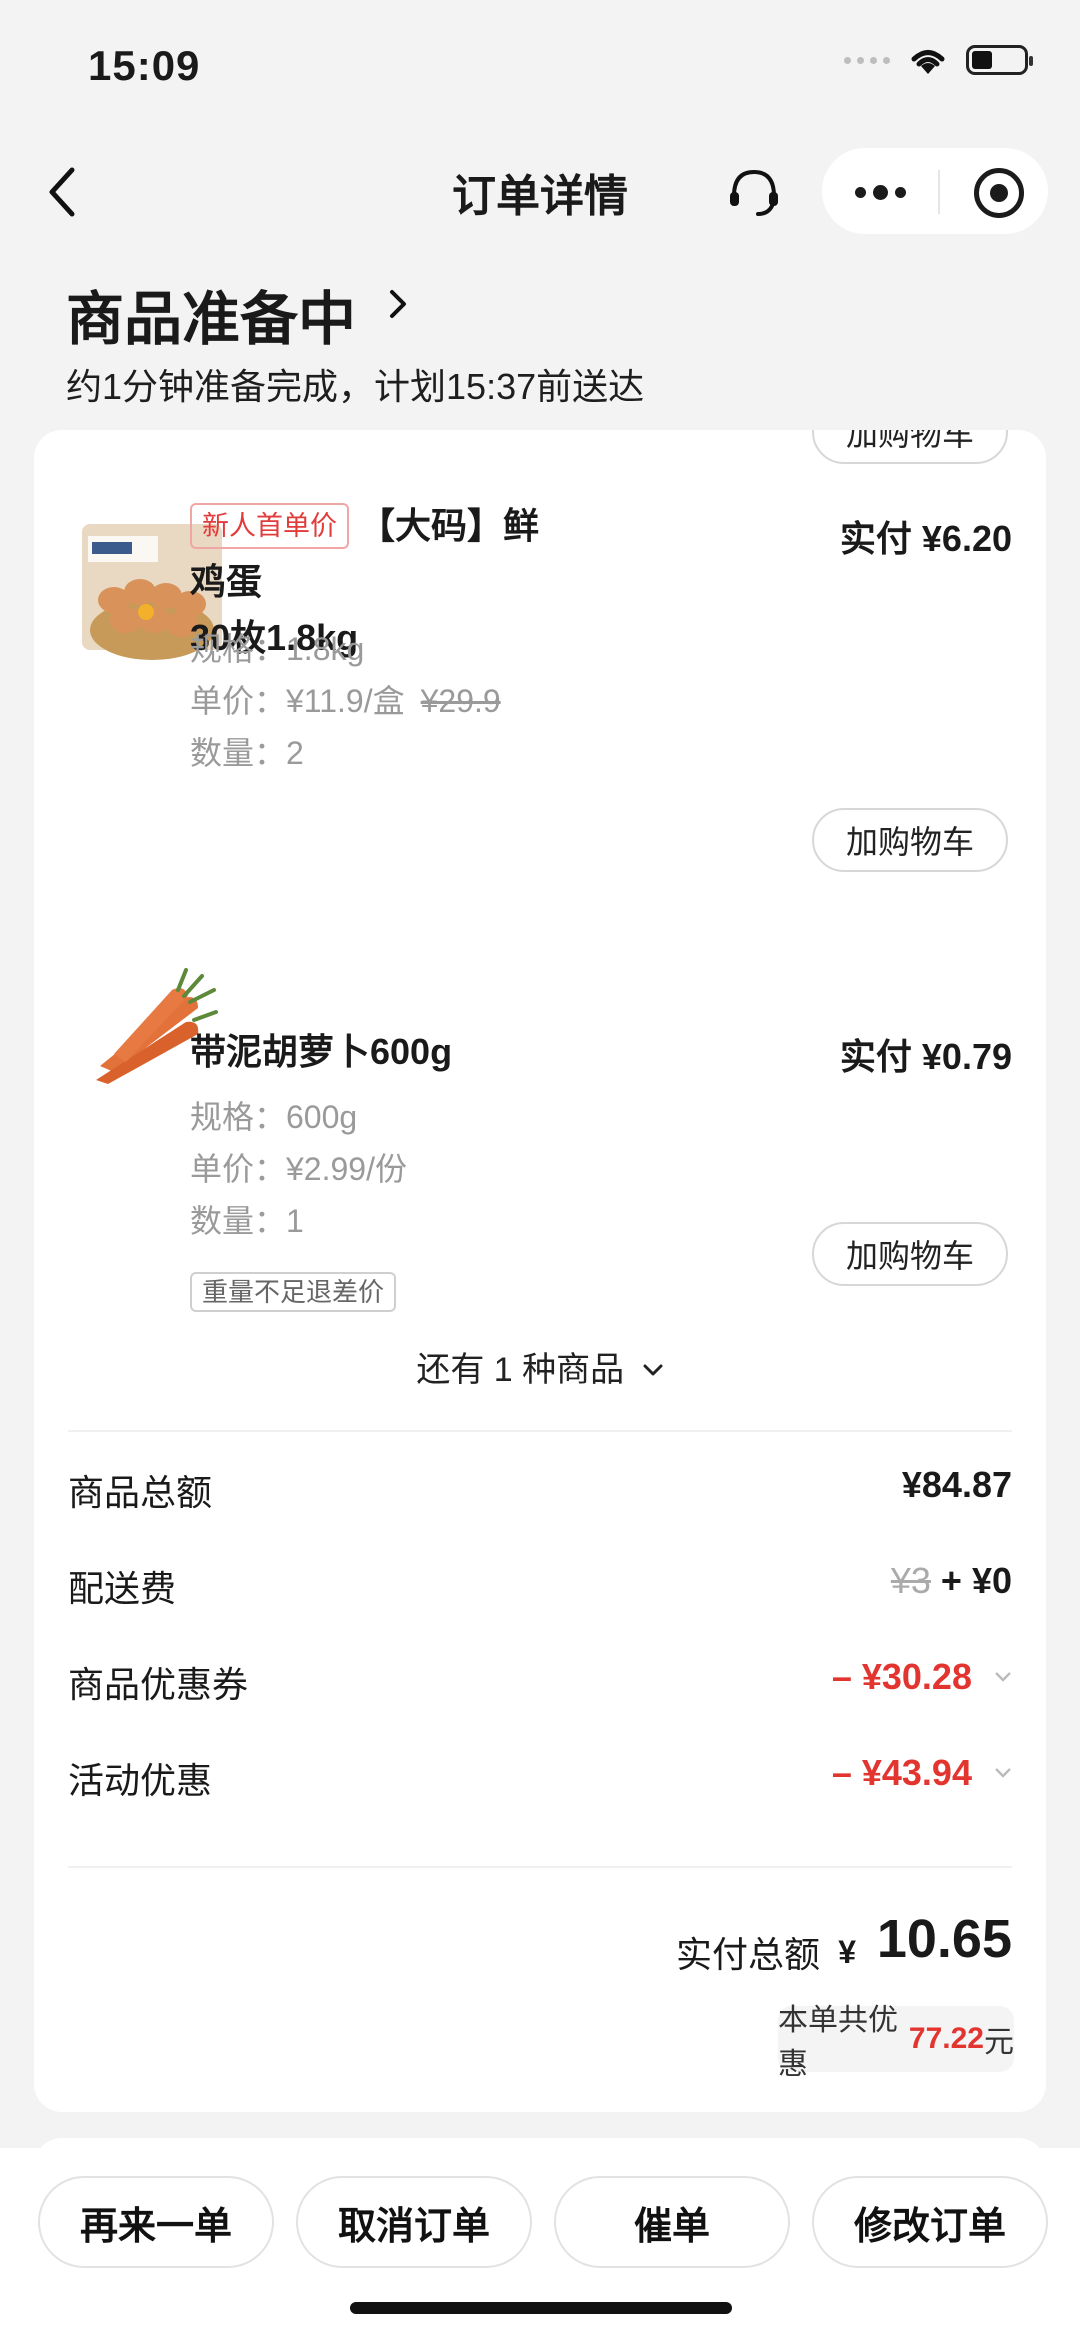  Describe the element at coordinates (867, 60) in the screenshot. I see `signal-icon` at that location.